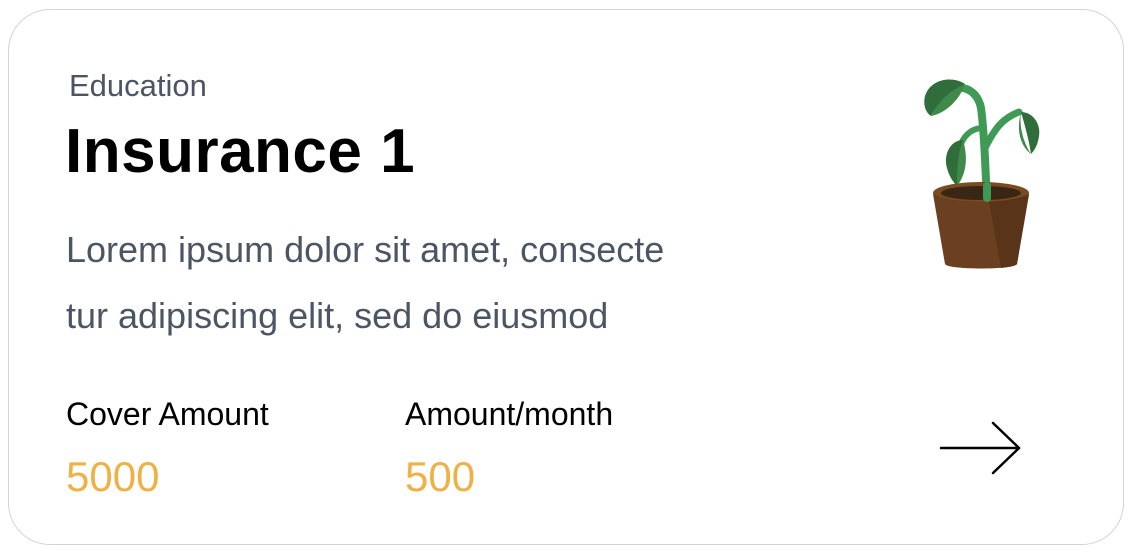 The image size is (1130, 552). Describe the element at coordinates (138, 85) in the screenshot. I see `category-label: Education` at that location.